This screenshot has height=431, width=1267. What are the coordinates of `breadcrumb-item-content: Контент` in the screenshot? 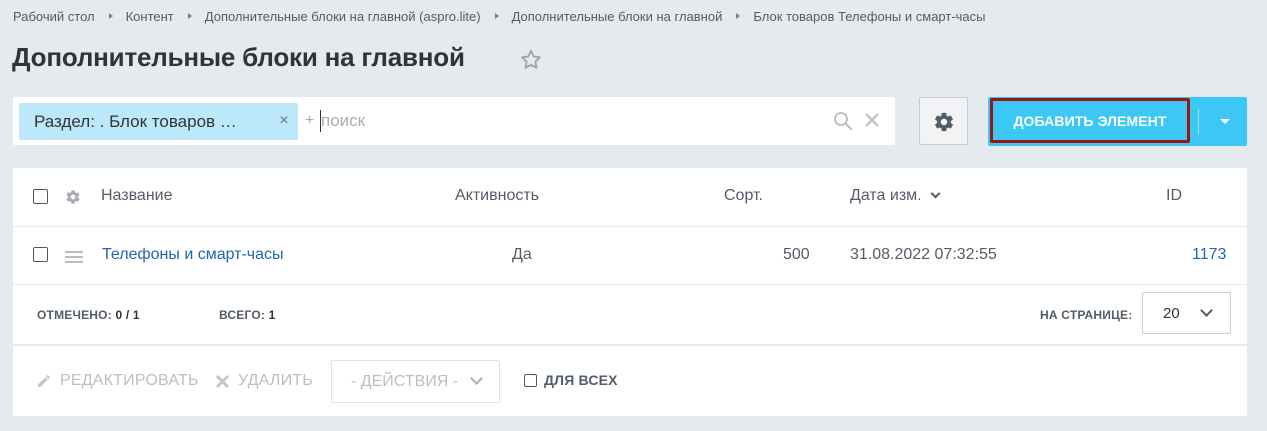 It's located at (150, 16).